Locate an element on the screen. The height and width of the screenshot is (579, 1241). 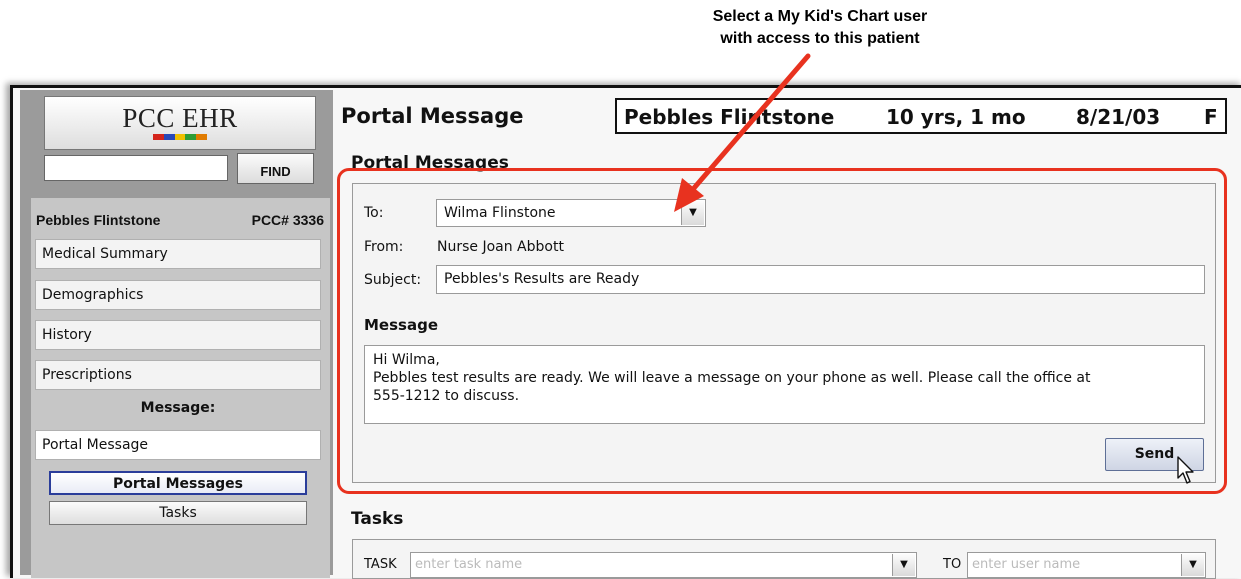
task-label: TASK is located at coordinates (380, 564).